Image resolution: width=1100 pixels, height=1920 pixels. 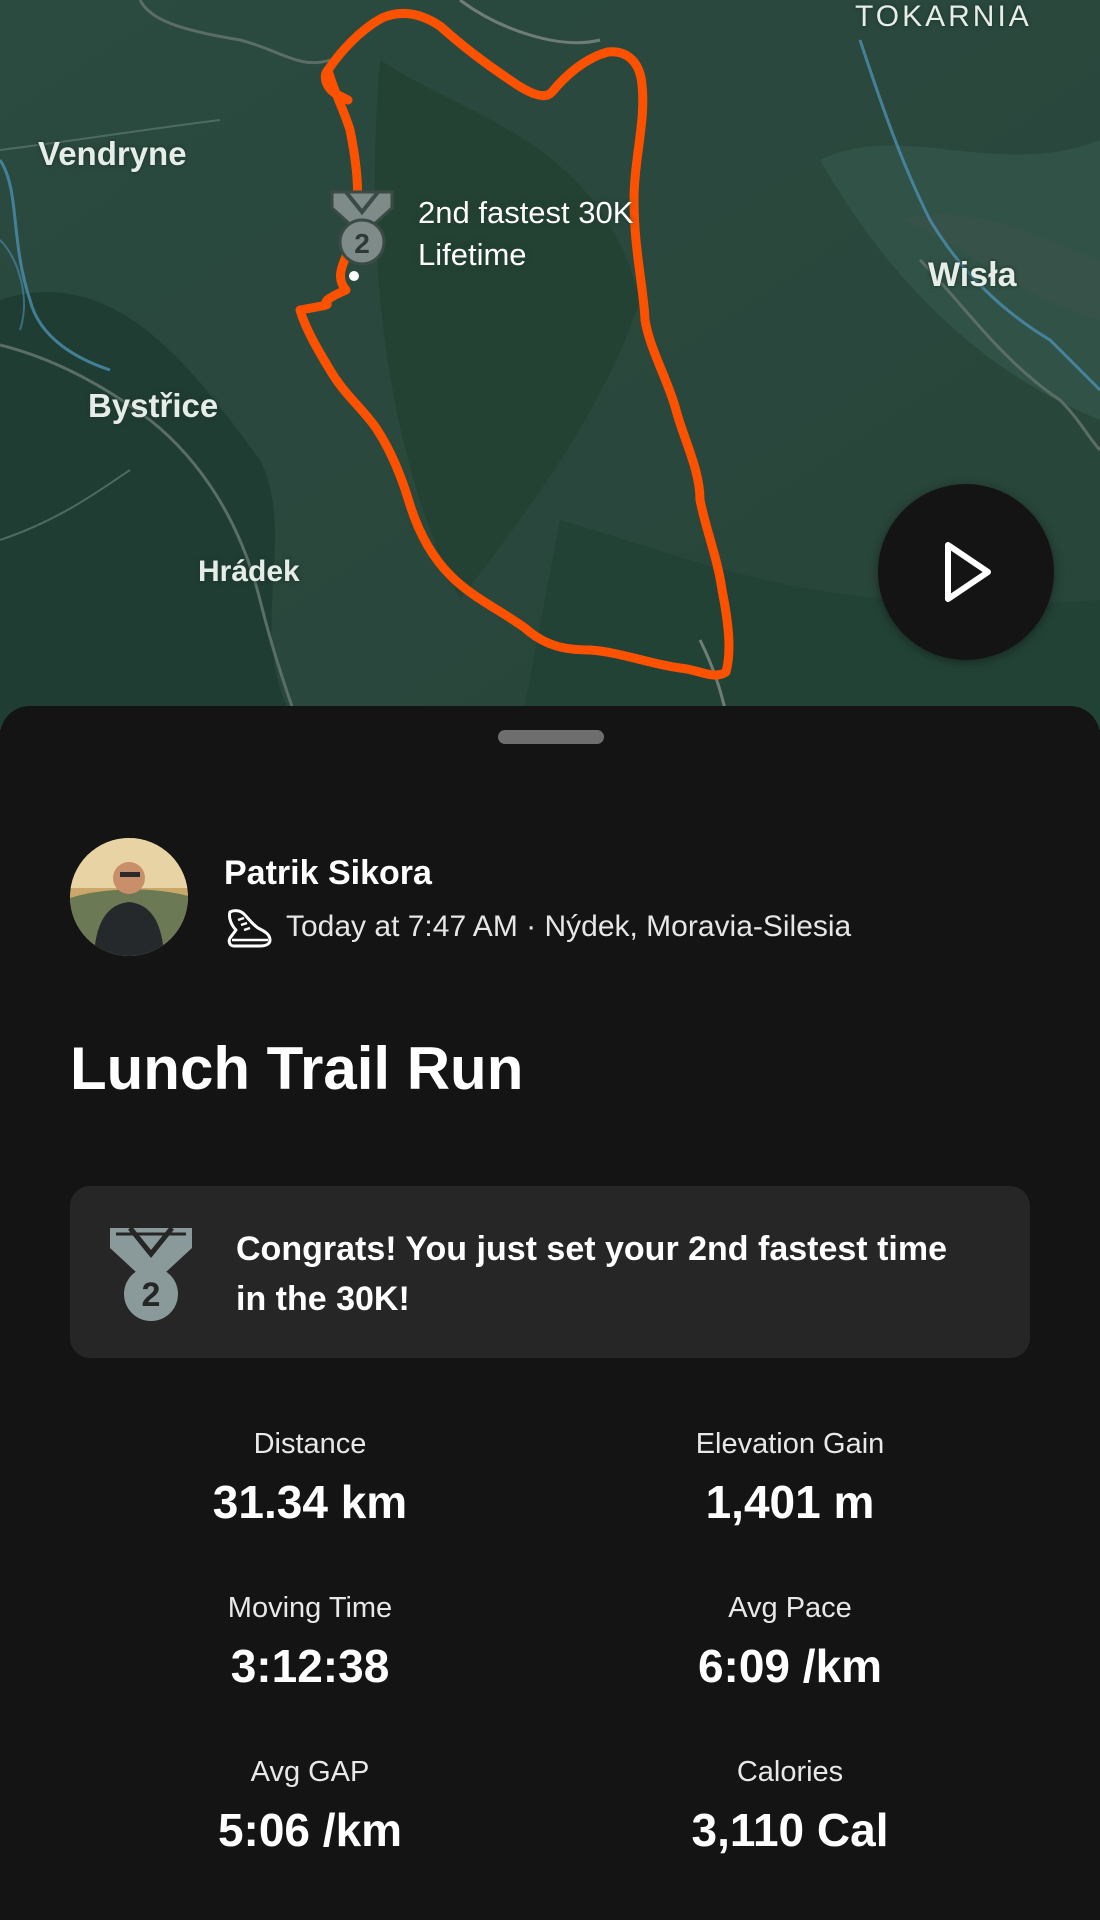 What do you see at coordinates (310, 1608) in the screenshot?
I see `stat-label: Moving Time` at bounding box center [310, 1608].